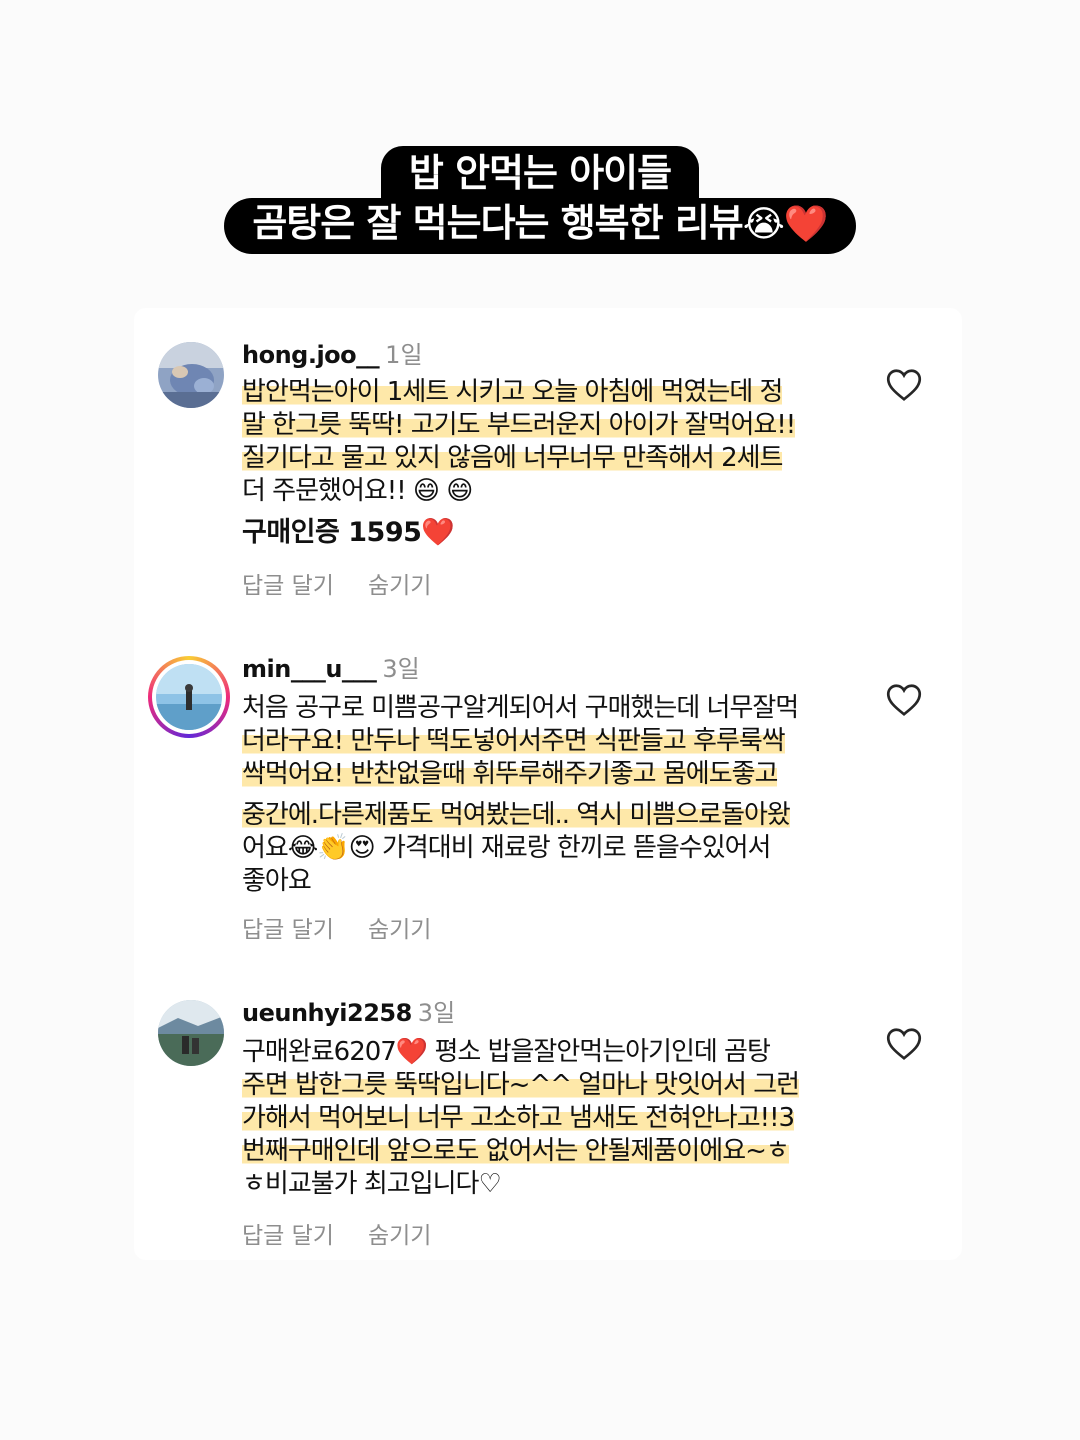 The image size is (1080, 1440). Describe the element at coordinates (357, 491) in the screenshot. I see `comment-line: 더 주문했어요!! 😄 😄` at that location.